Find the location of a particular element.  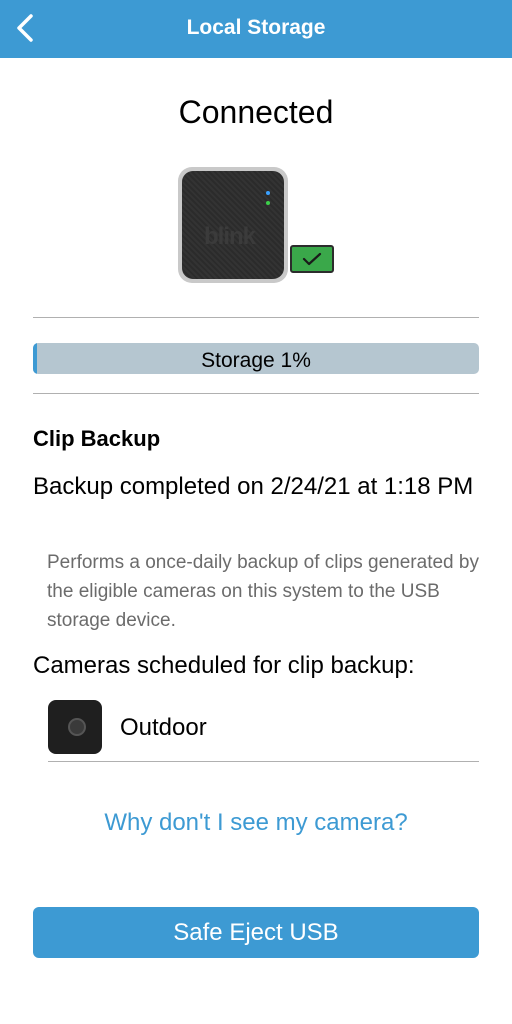

camera-name: Outdoor is located at coordinates (163, 727).